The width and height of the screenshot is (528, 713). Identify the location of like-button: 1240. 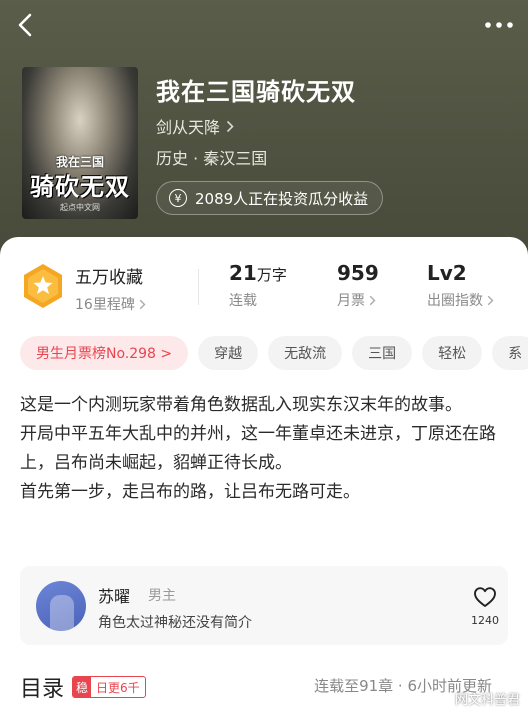
(485, 606).